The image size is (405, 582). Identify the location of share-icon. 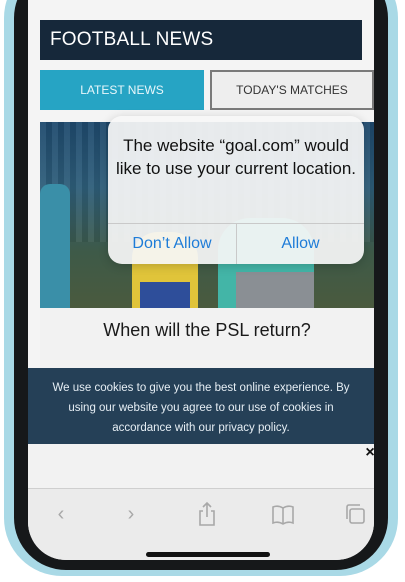
(207, 514).